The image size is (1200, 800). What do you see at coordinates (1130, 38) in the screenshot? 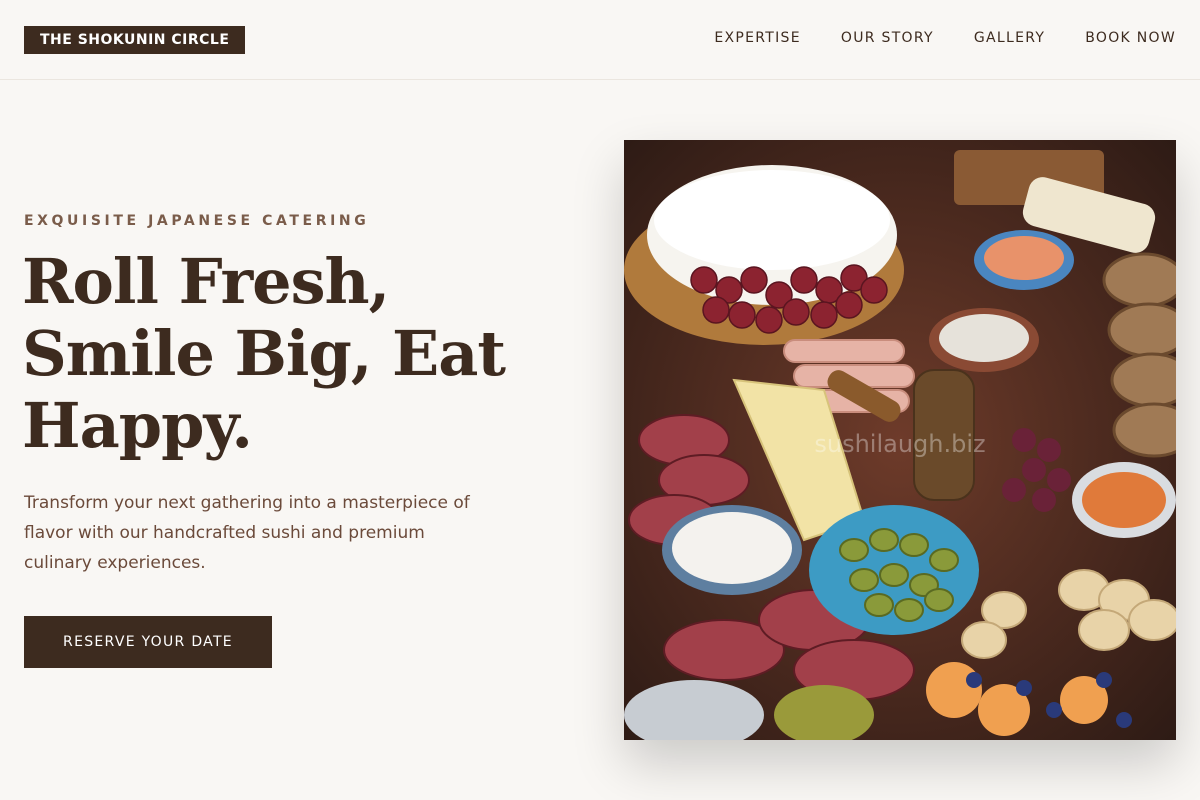
I see `nav-link-book-now: BOOK NOW` at bounding box center [1130, 38].